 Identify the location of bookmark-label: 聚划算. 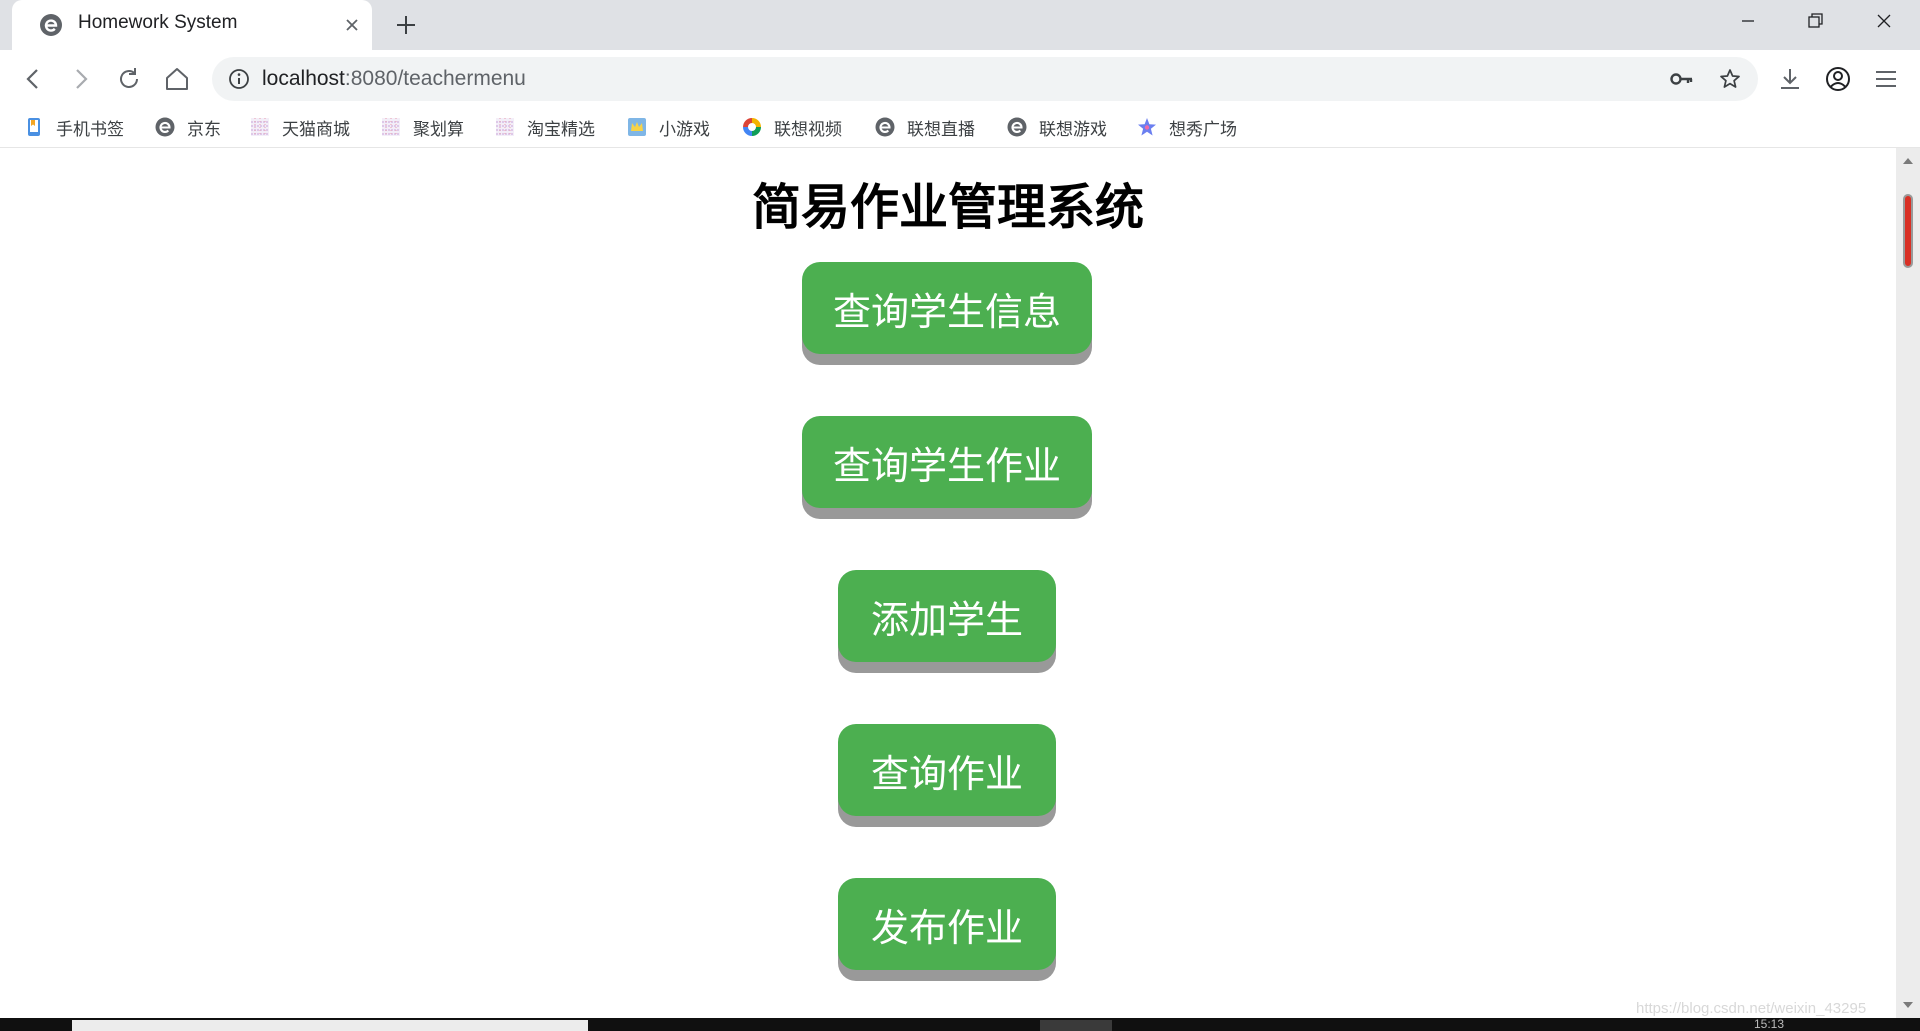
(438, 129).